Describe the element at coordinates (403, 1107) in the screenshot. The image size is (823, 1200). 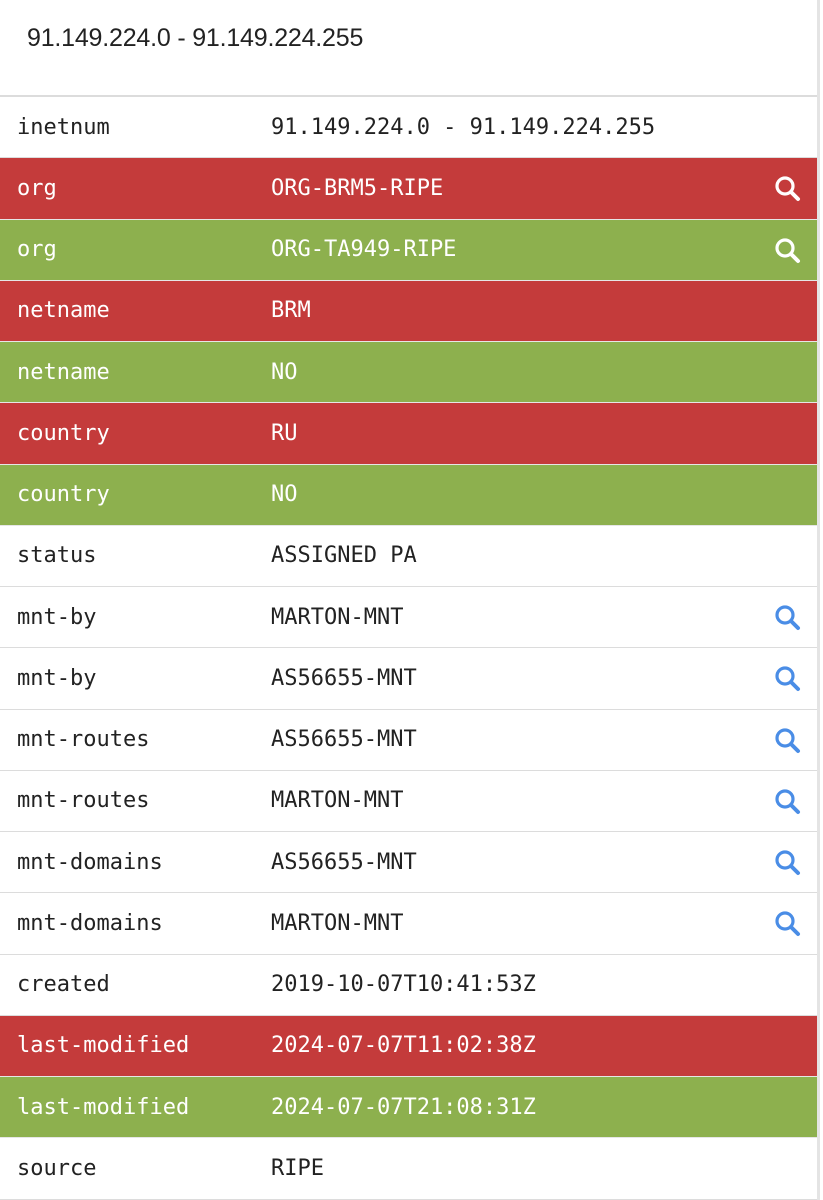
I see `attribute-value: 2024-07-07T21:08:31Z` at that location.